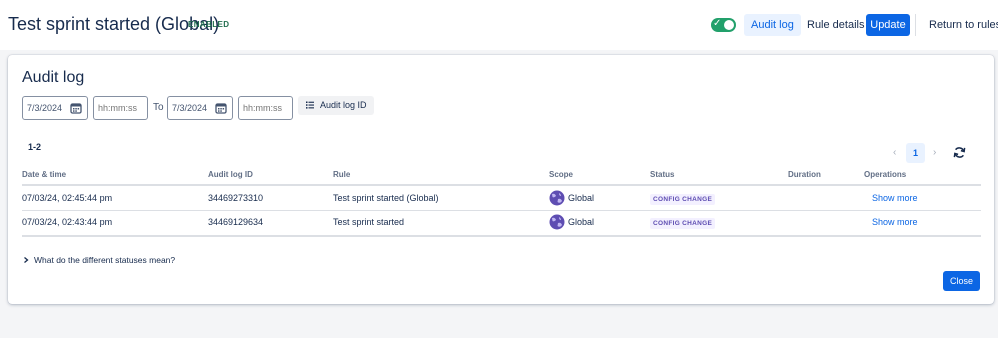 The image size is (998, 338). I want to click on refresh-icon, so click(959, 152).